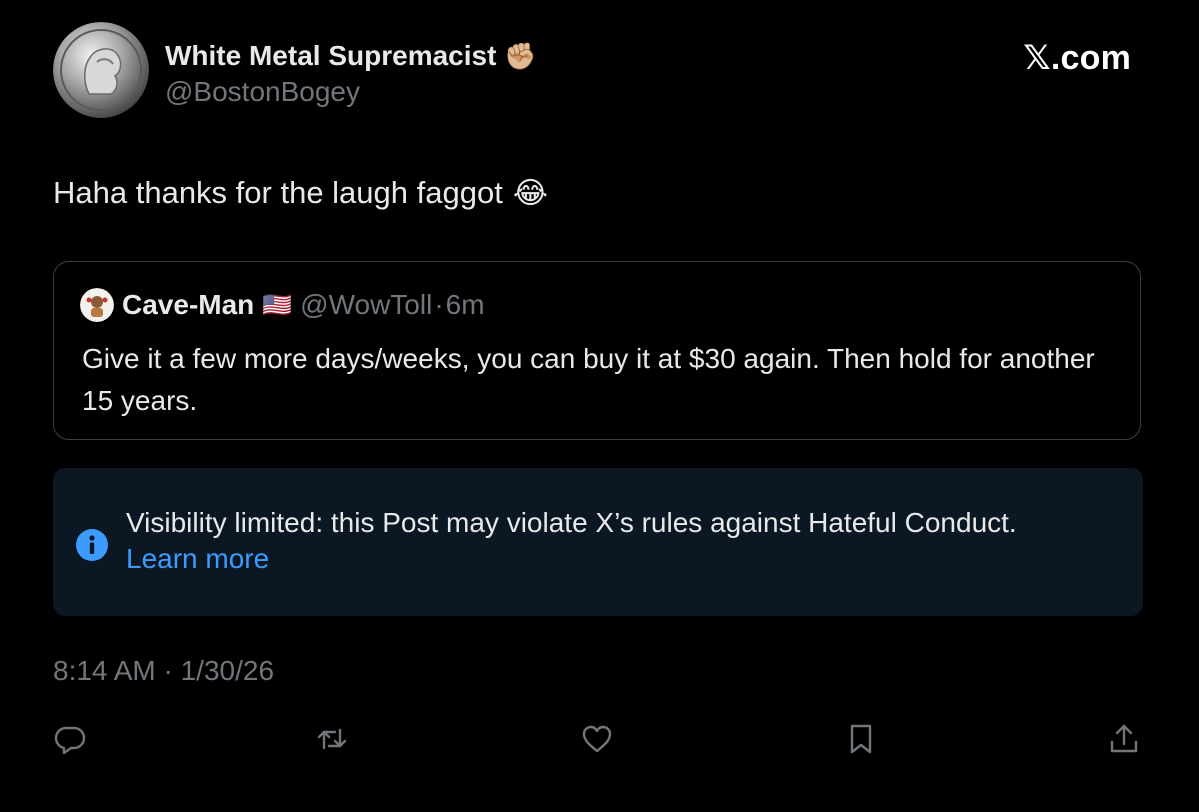 The width and height of the screenshot is (1199, 812). Describe the element at coordinates (97, 305) in the screenshot. I see `quoted-avatar-icon` at that location.